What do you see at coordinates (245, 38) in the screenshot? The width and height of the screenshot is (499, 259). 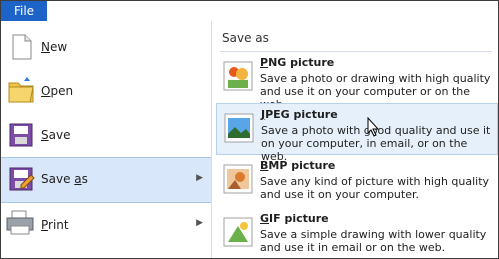 I see `panel-header: Save as` at bounding box center [245, 38].